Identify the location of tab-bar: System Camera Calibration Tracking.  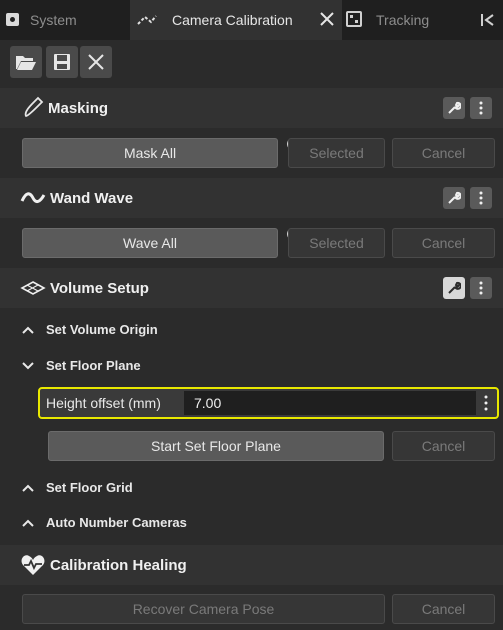
(251, 20).